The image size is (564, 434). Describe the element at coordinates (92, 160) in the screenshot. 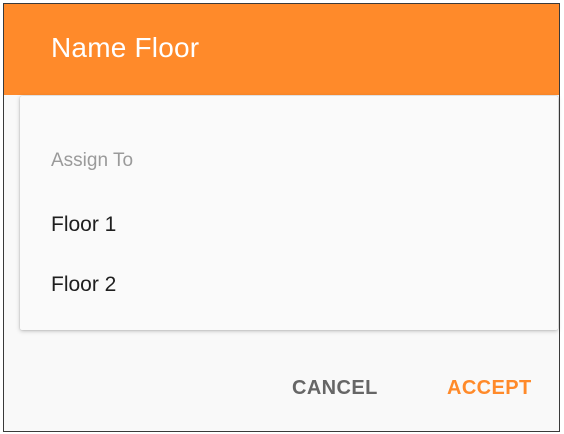

I see `menu-header: Assign To` at that location.